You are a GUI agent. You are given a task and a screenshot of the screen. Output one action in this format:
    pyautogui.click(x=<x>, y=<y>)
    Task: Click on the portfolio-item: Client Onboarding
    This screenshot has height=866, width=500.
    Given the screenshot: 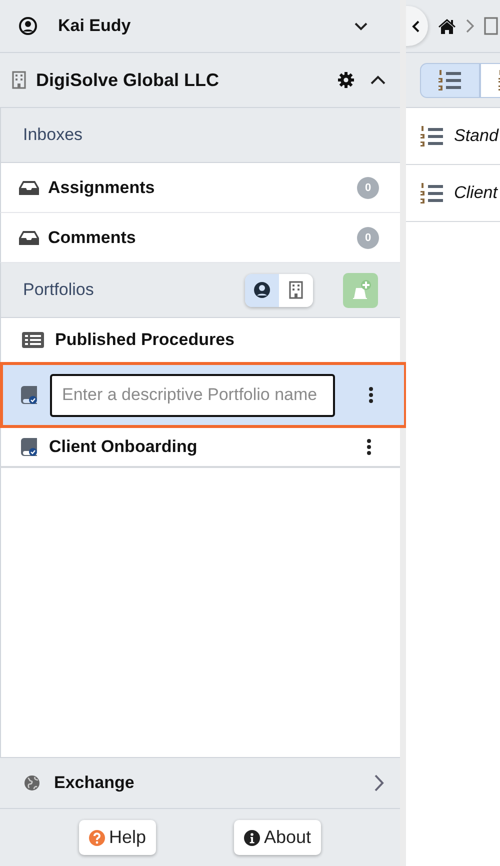 What is the action you would take?
    pyautogui.click(x=200, y=448)
    